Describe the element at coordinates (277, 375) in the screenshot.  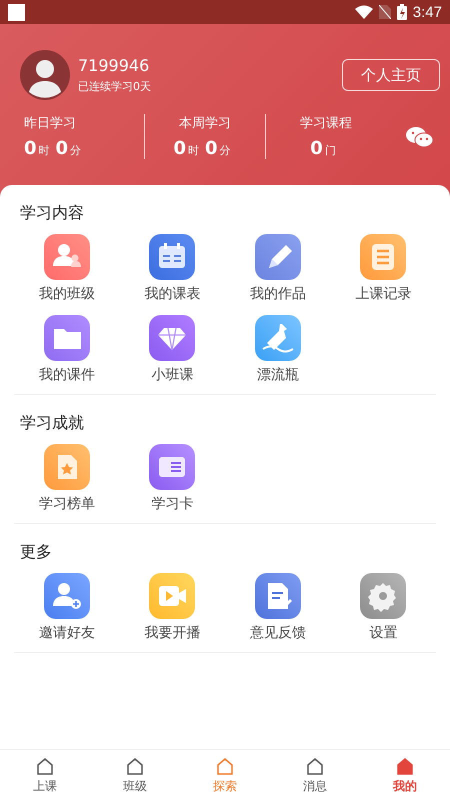
I see `menu-item-label: 漂流瓶` at that location.